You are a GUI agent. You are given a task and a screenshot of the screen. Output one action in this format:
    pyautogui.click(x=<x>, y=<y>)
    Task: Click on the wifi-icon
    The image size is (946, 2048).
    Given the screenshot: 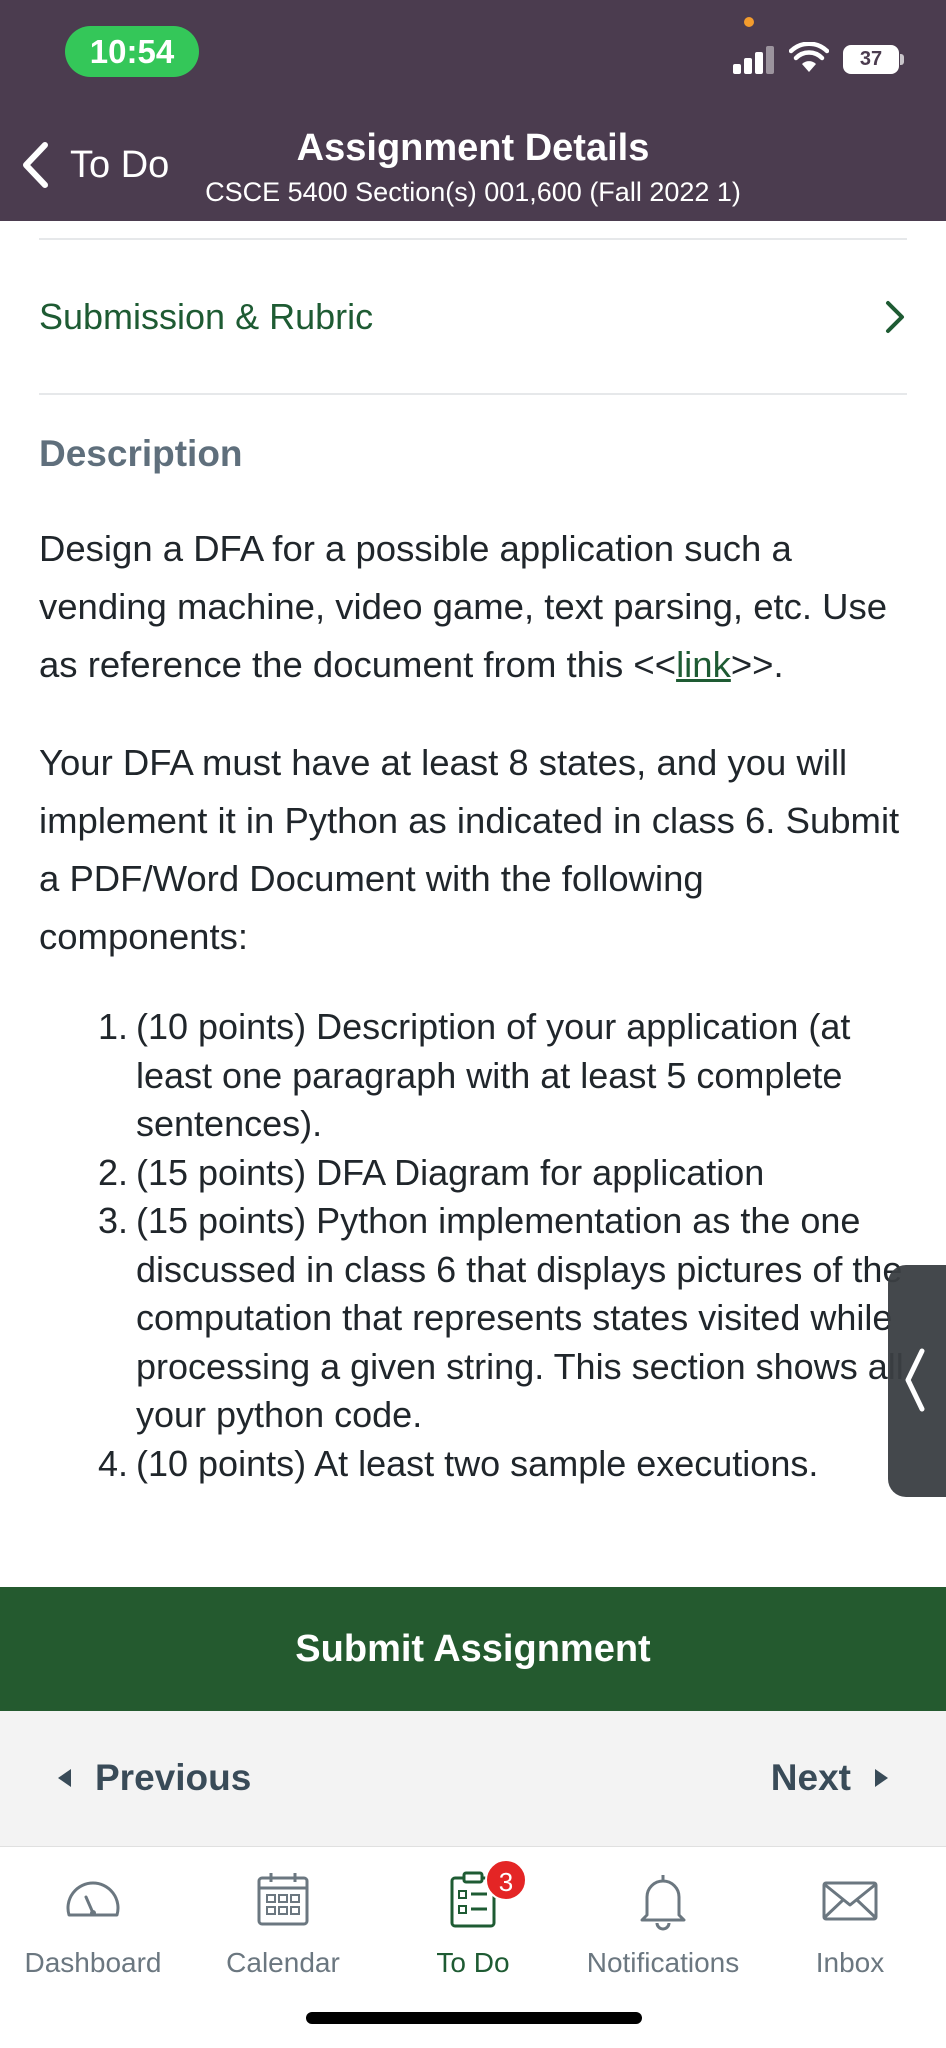 What is the action you would take?
    pyautogui.click(x=809, y=57)
    